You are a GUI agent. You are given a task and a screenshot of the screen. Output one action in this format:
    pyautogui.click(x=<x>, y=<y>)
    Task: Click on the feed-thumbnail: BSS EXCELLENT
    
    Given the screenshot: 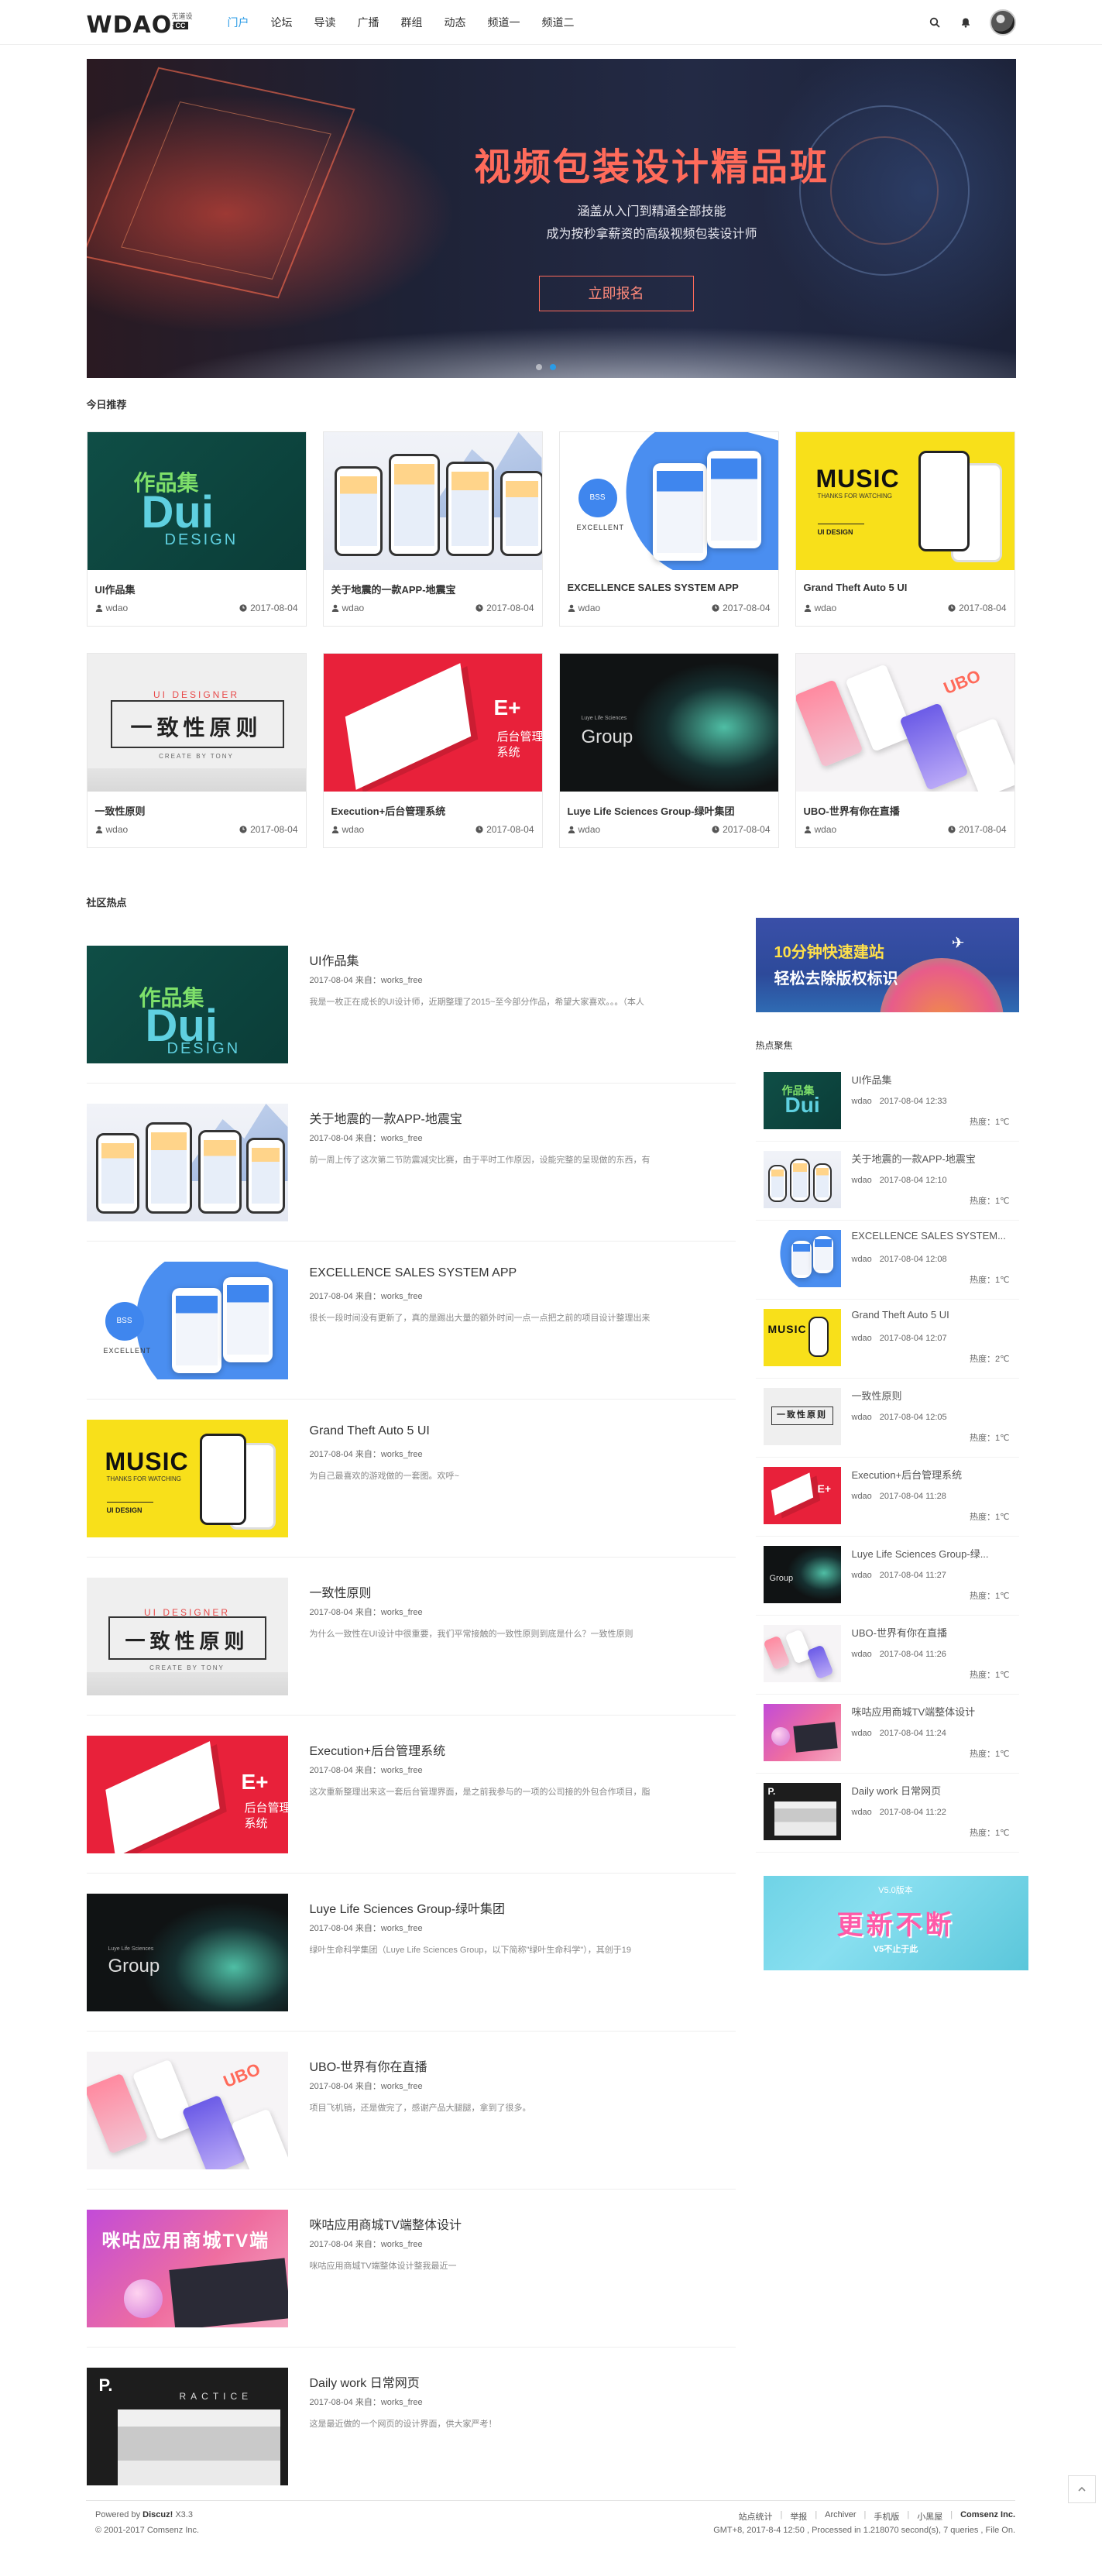 What is the action you would take?
    pyautogui.click(x=187, y=1320)
    